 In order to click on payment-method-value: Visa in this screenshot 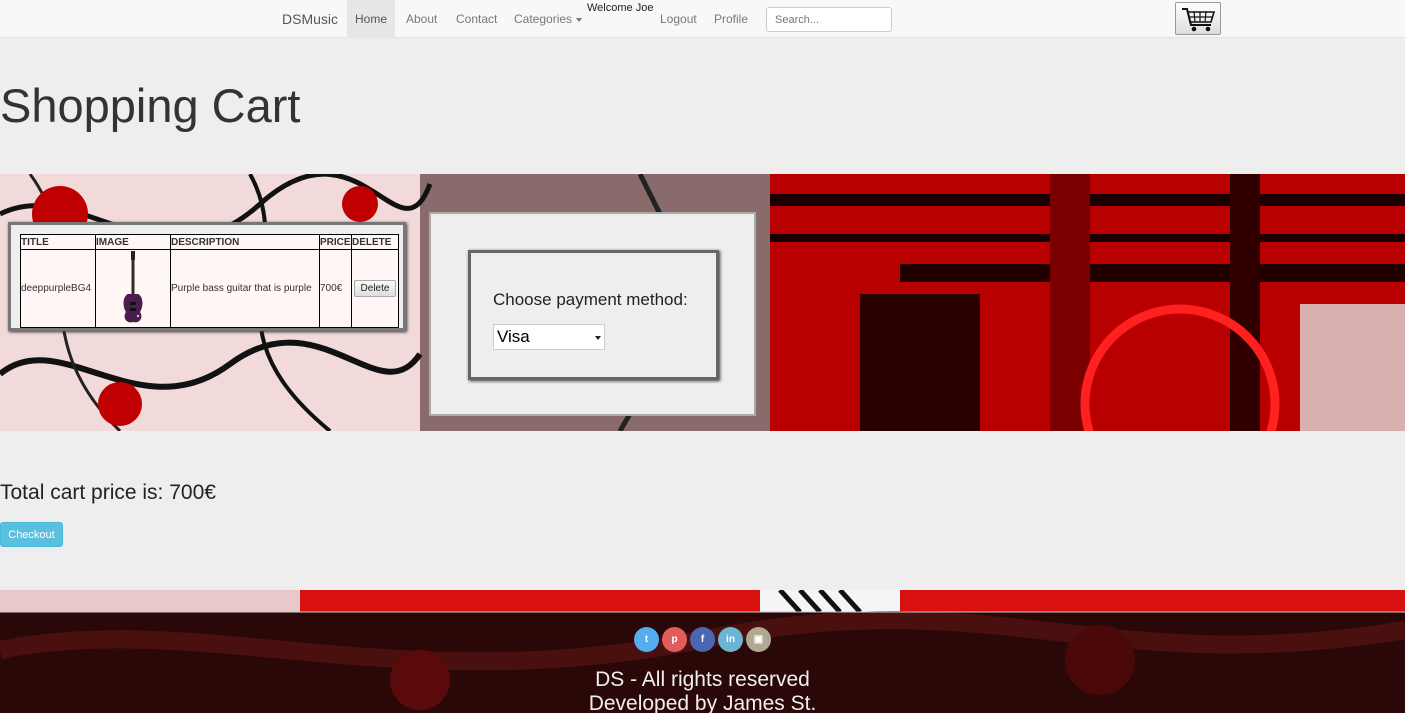, I will do `click(513, 336)`.